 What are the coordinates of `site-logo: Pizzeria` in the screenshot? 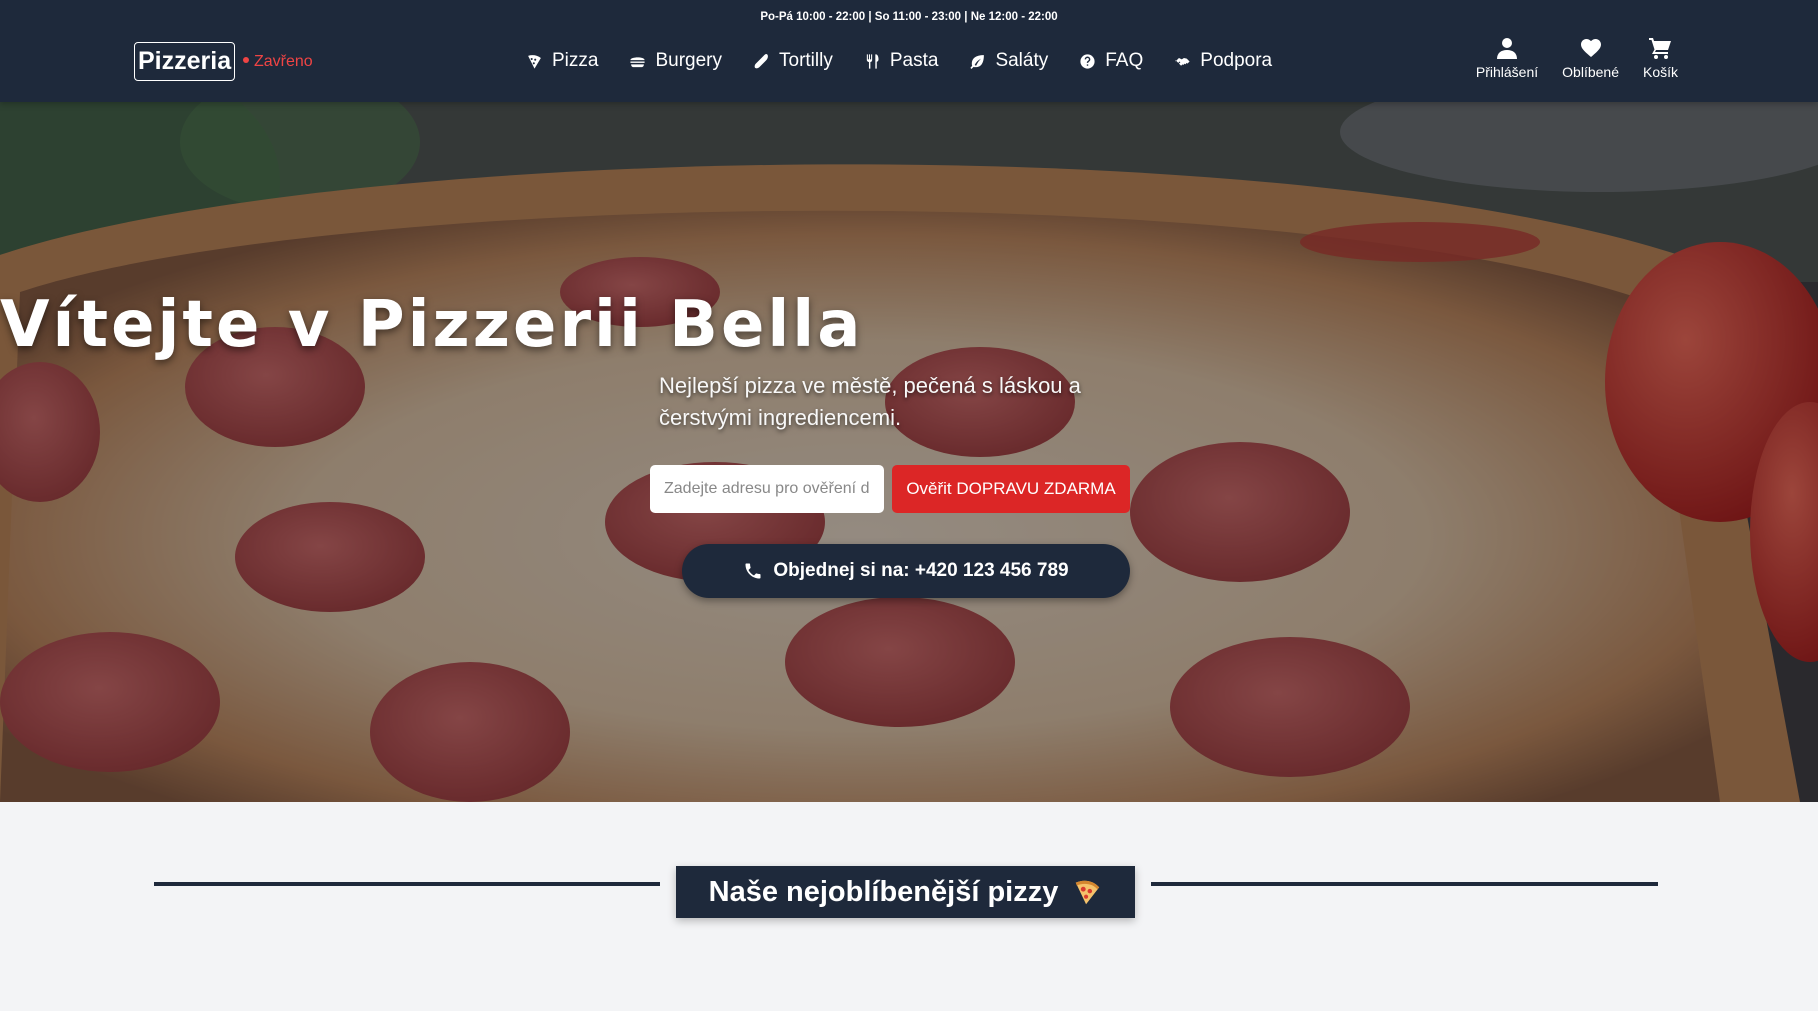 It's located at (185, 61).